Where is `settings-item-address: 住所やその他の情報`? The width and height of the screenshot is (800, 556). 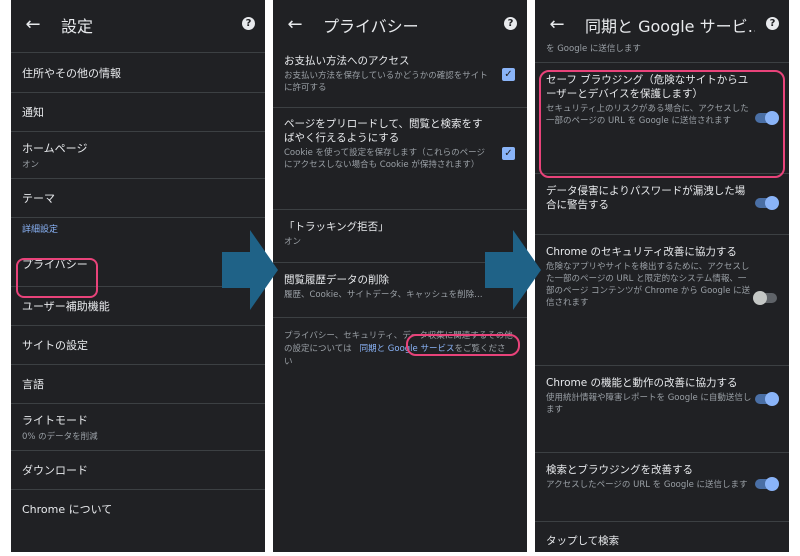 settings-item-address: 住所やその他の情報 is located at coordinates (138, 73).